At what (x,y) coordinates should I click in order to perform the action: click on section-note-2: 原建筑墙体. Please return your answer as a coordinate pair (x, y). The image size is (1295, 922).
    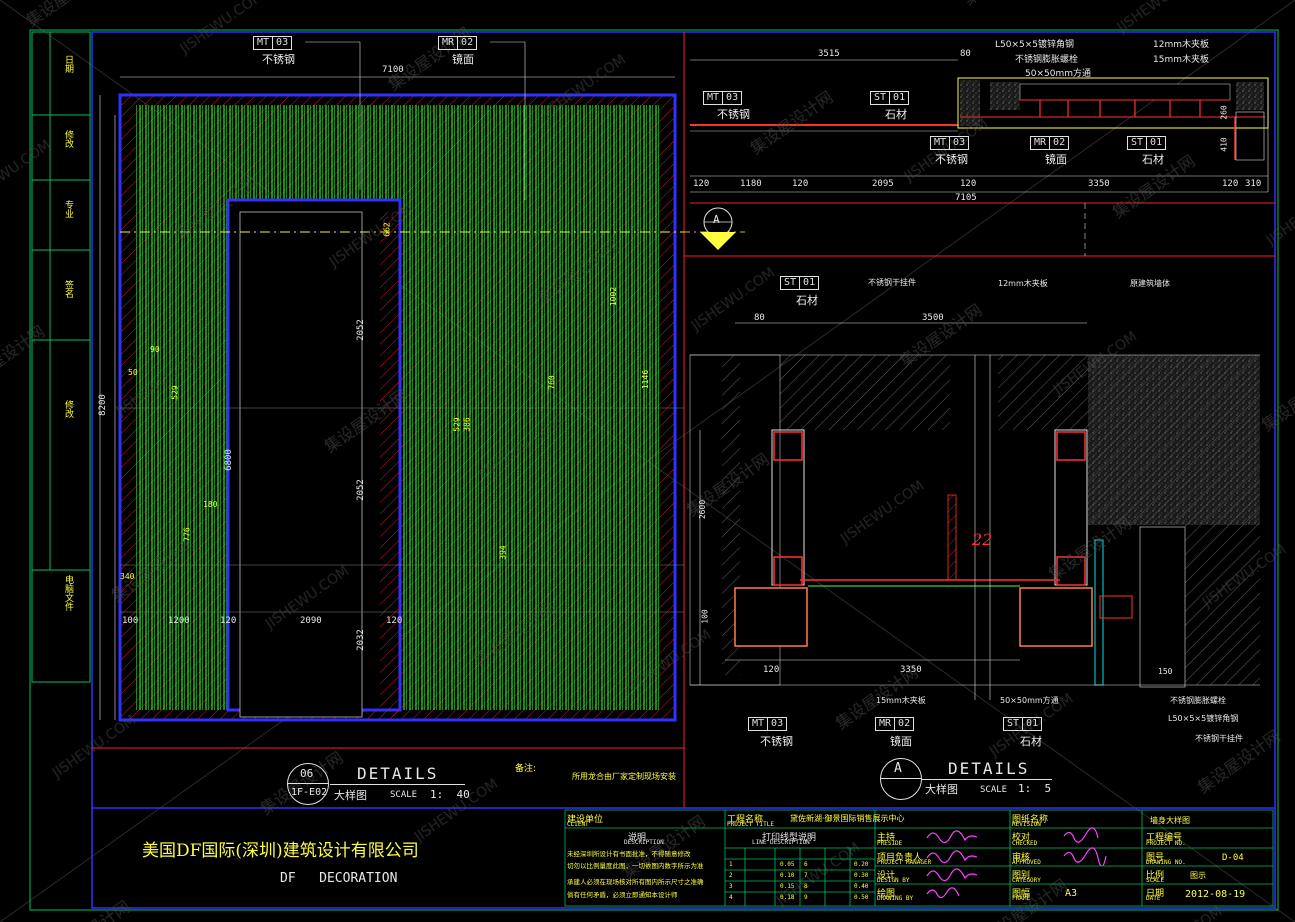
    Looking at the image, I should click on (1150, 283).